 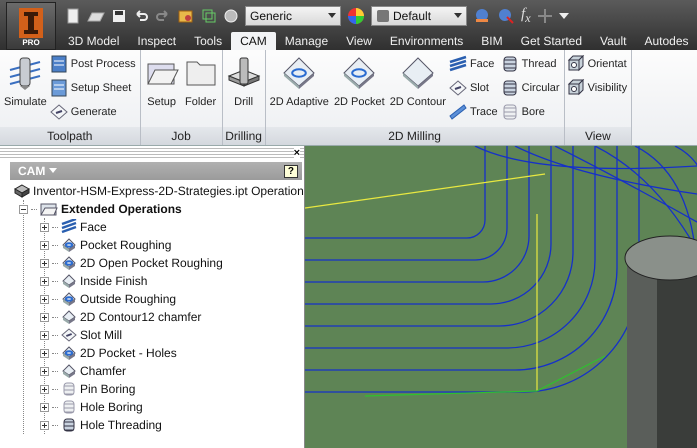 What do you see at coordinates (473, 64) in the screenshot?
I see `ribbon-button: Face` at bounding box center [473, 64].